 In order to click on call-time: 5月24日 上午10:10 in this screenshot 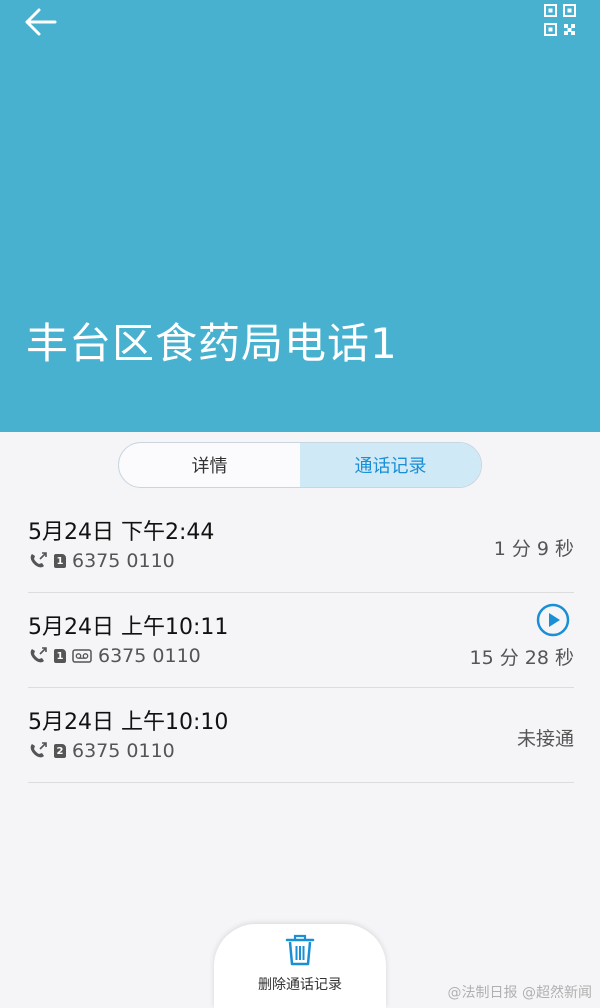, I will do `click(128, 722)`.